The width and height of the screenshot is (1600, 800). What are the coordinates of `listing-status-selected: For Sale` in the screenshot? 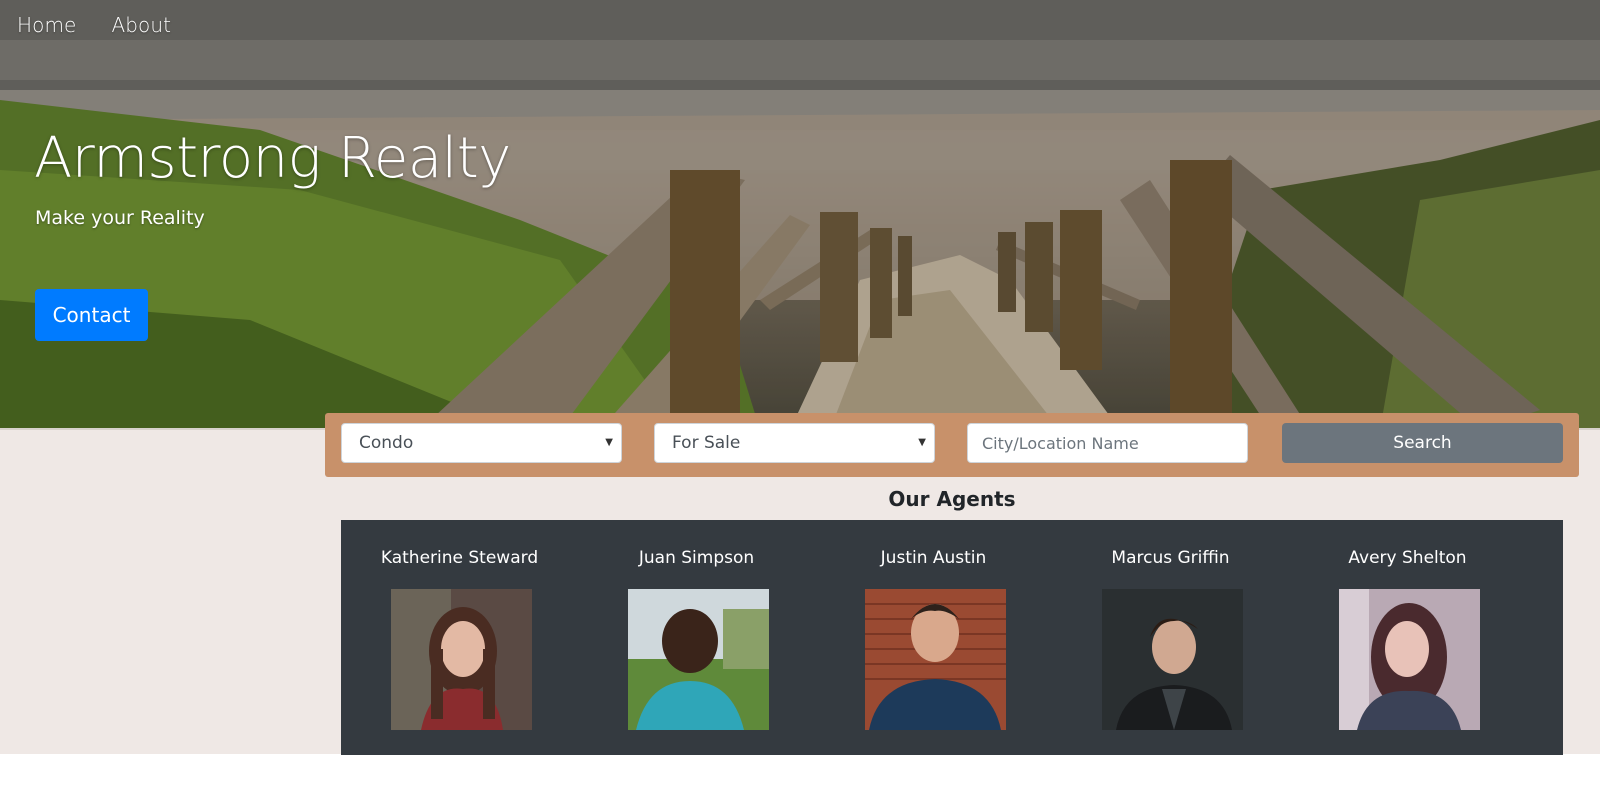 It's located at (706, 443).